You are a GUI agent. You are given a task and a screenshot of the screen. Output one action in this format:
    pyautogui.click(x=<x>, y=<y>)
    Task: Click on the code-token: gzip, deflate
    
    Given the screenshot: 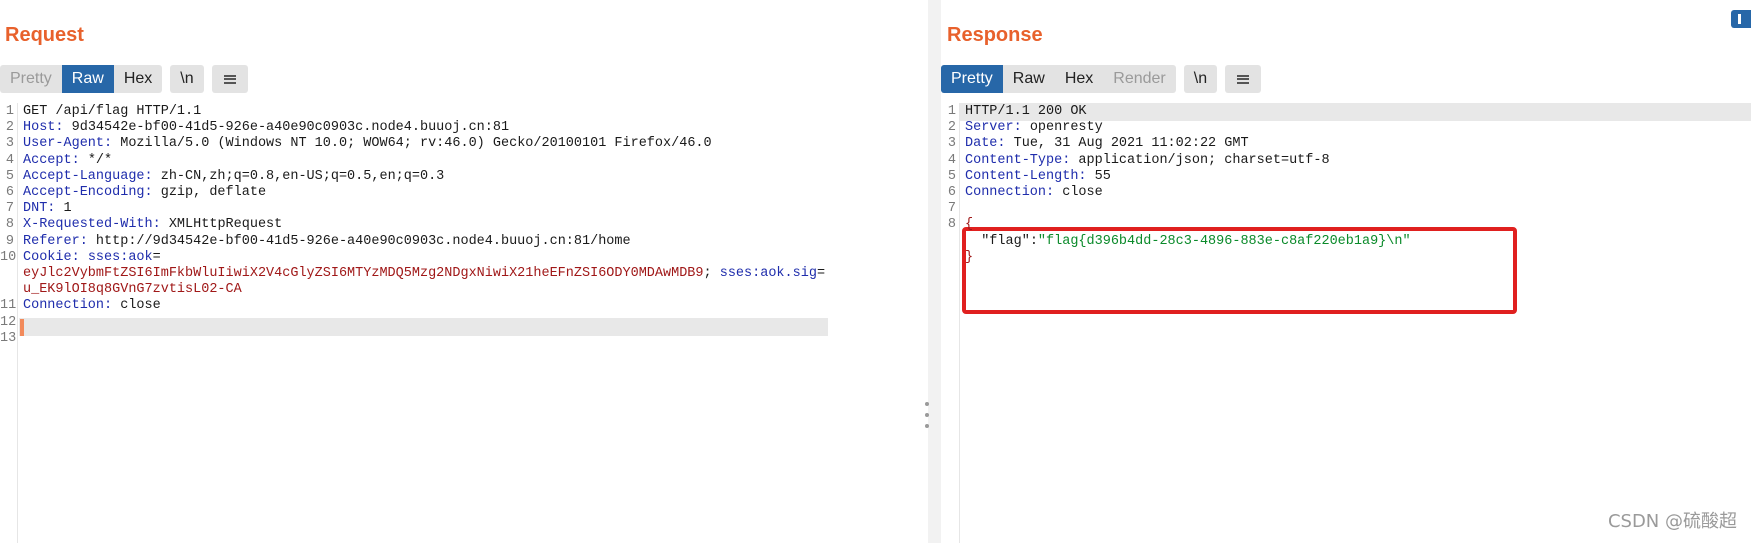 What is the action you would take?
    pyautogui.click(x=209, y=192)
    